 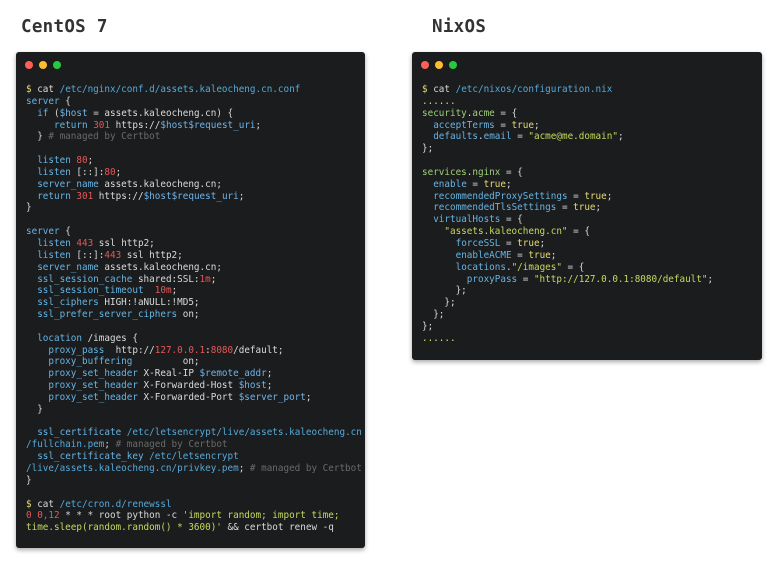 I want to click on code-token: 127.0.0.1, so click(x=180, y=350).